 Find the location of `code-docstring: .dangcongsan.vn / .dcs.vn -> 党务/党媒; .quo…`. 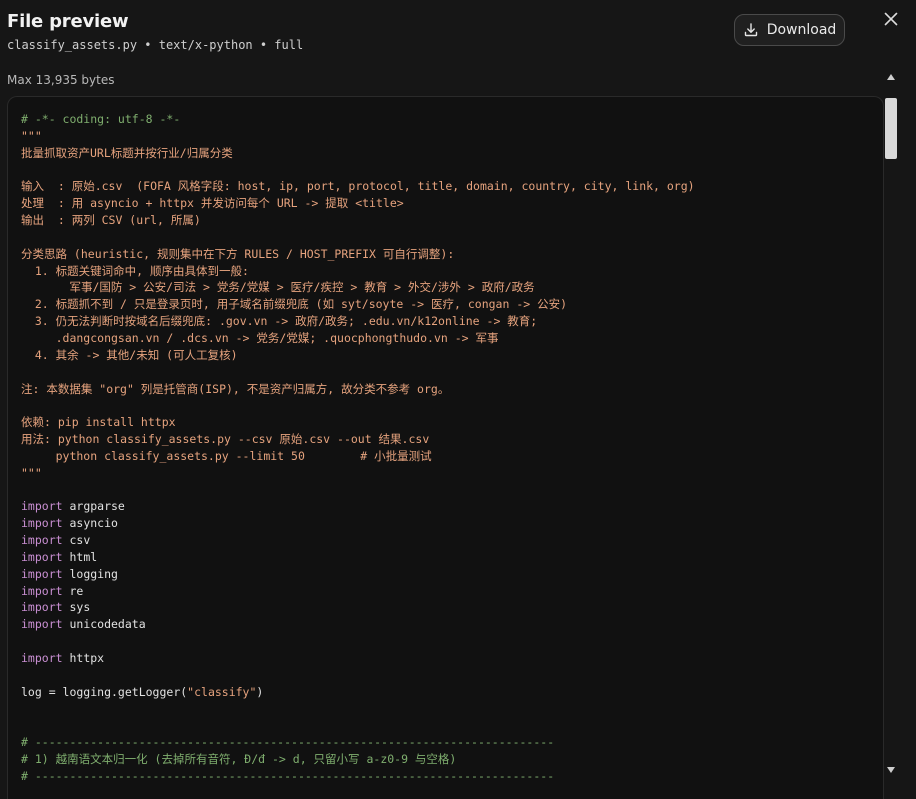

code-docstring: .dangcongsan.vn / .dcs.vn -> 党务/党媒; .quo… is located at coordinates (260, 337).